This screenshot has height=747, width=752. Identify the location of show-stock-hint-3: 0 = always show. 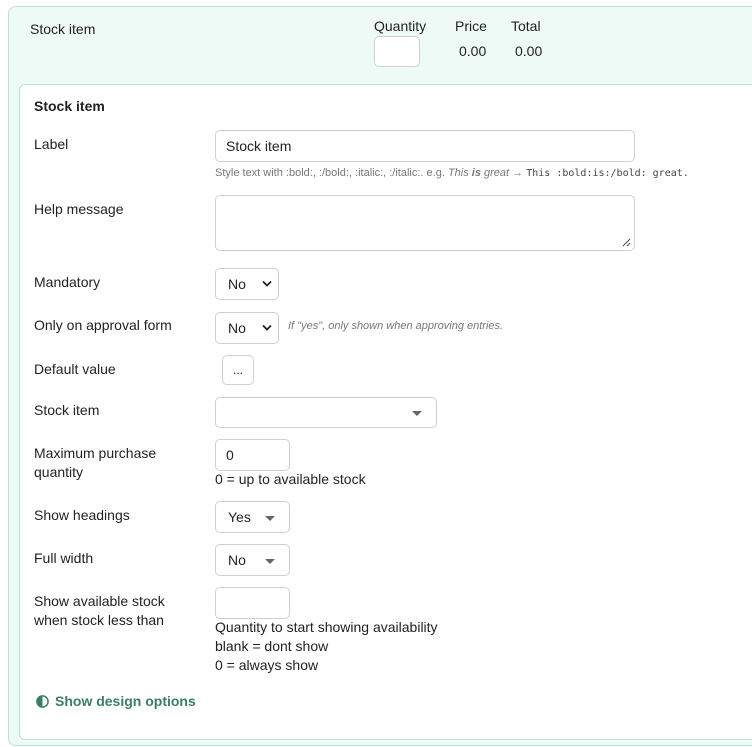
(267, 665).